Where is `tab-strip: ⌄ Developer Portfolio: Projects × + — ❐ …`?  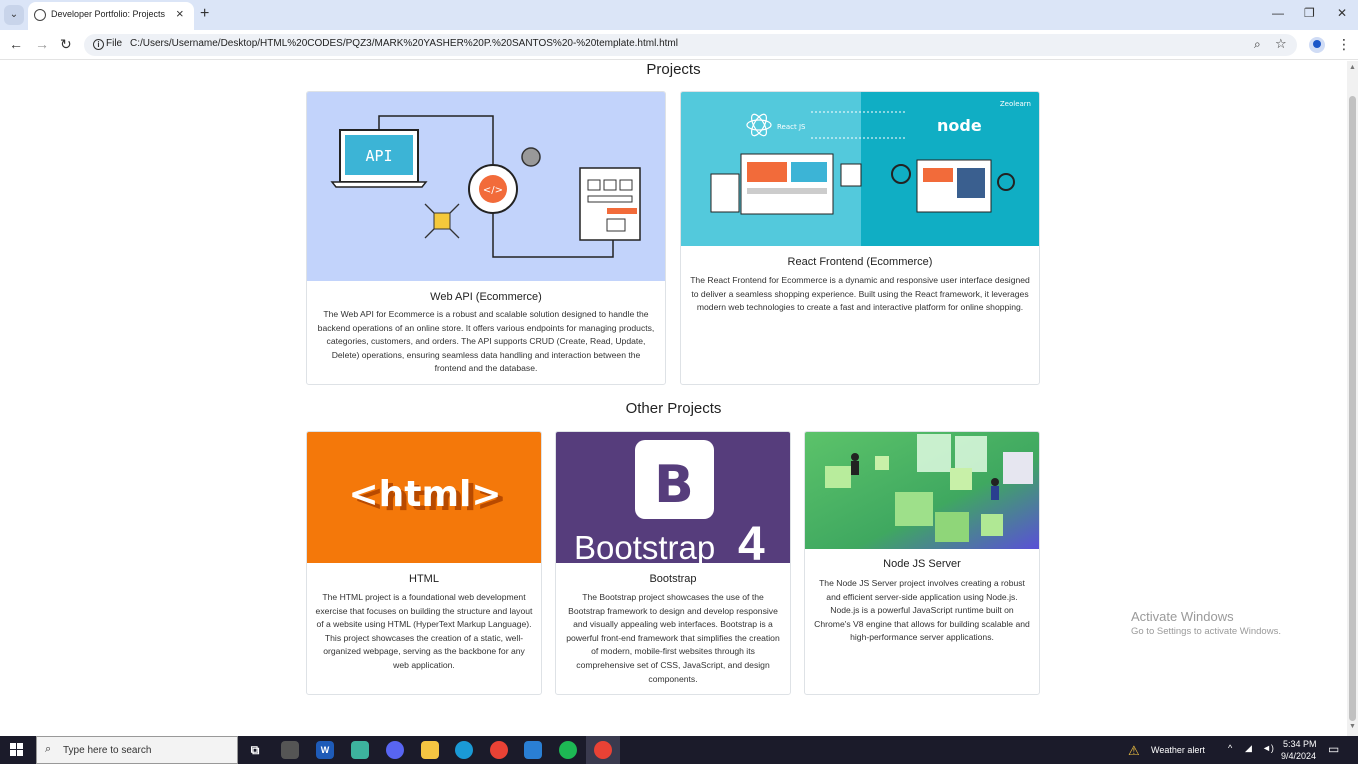 tab-strip: ⌄ Developer Portfolio: Projects × + — ❐ … is located at coordinates (679, 15).